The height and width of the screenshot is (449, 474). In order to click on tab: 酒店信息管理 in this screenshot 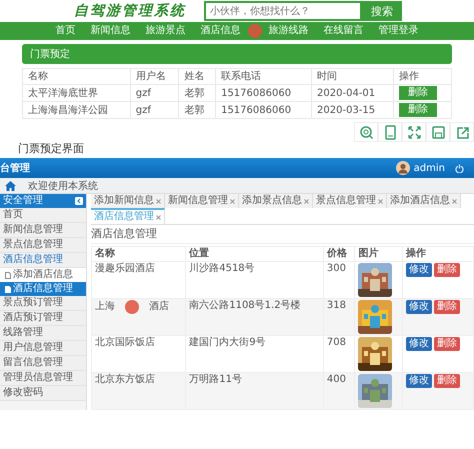, I will do `click(128, 216)`.